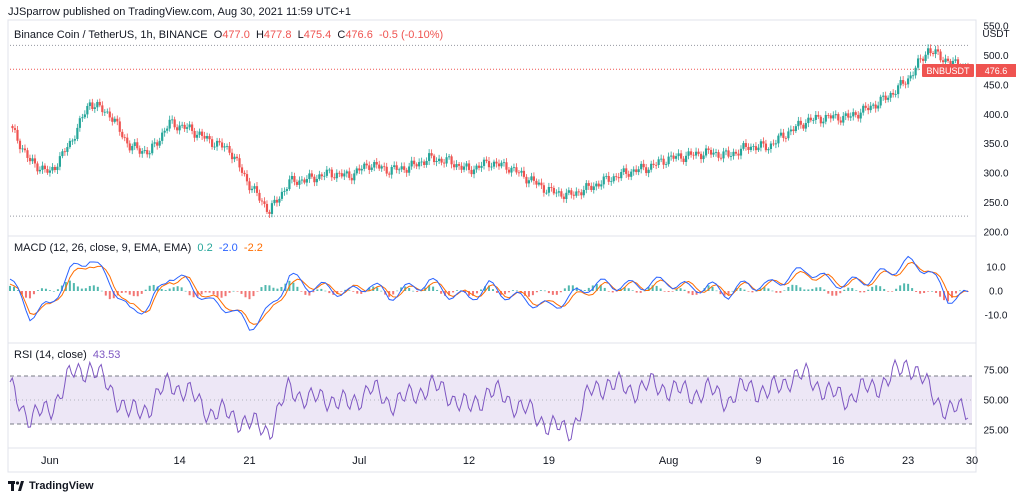 Image resolution: width=1022 pixels, height=499 pixels. Describe the element at coordinates (61, 486) in the screenshot. I see `brand-name: TradingView` at that location.